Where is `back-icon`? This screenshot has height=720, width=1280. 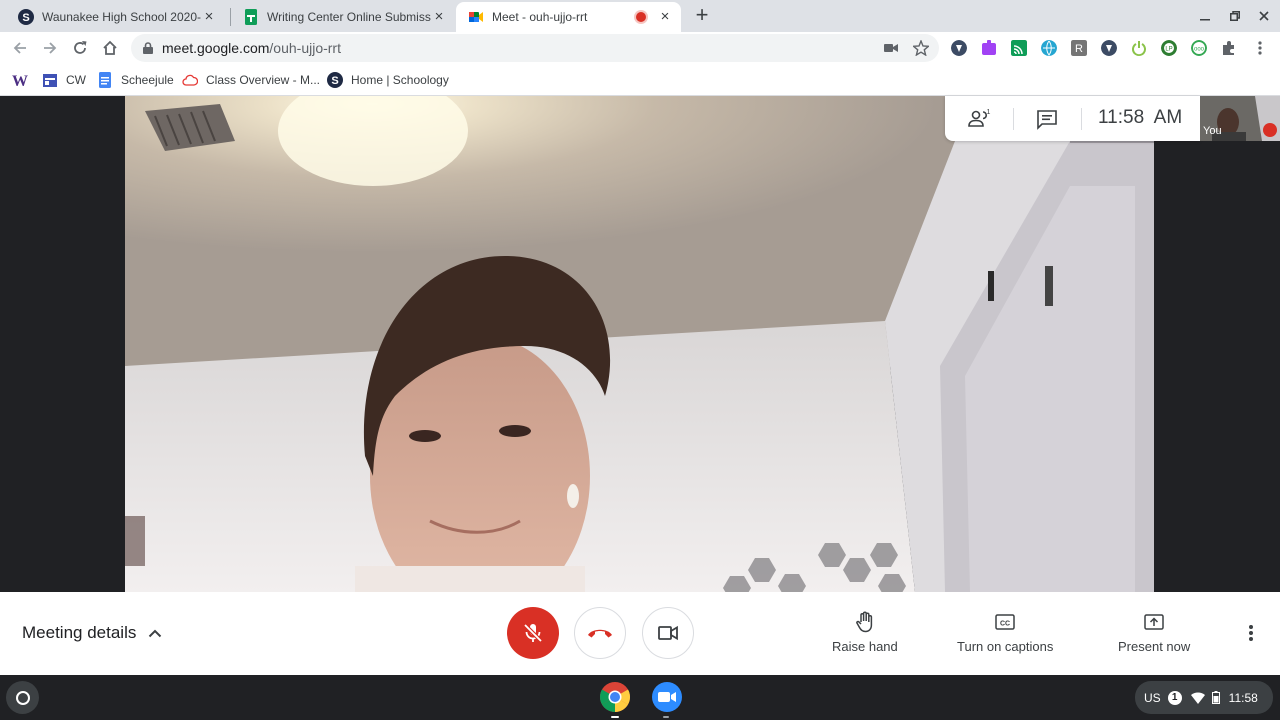
back-icon is located at coordinates (20, 48).